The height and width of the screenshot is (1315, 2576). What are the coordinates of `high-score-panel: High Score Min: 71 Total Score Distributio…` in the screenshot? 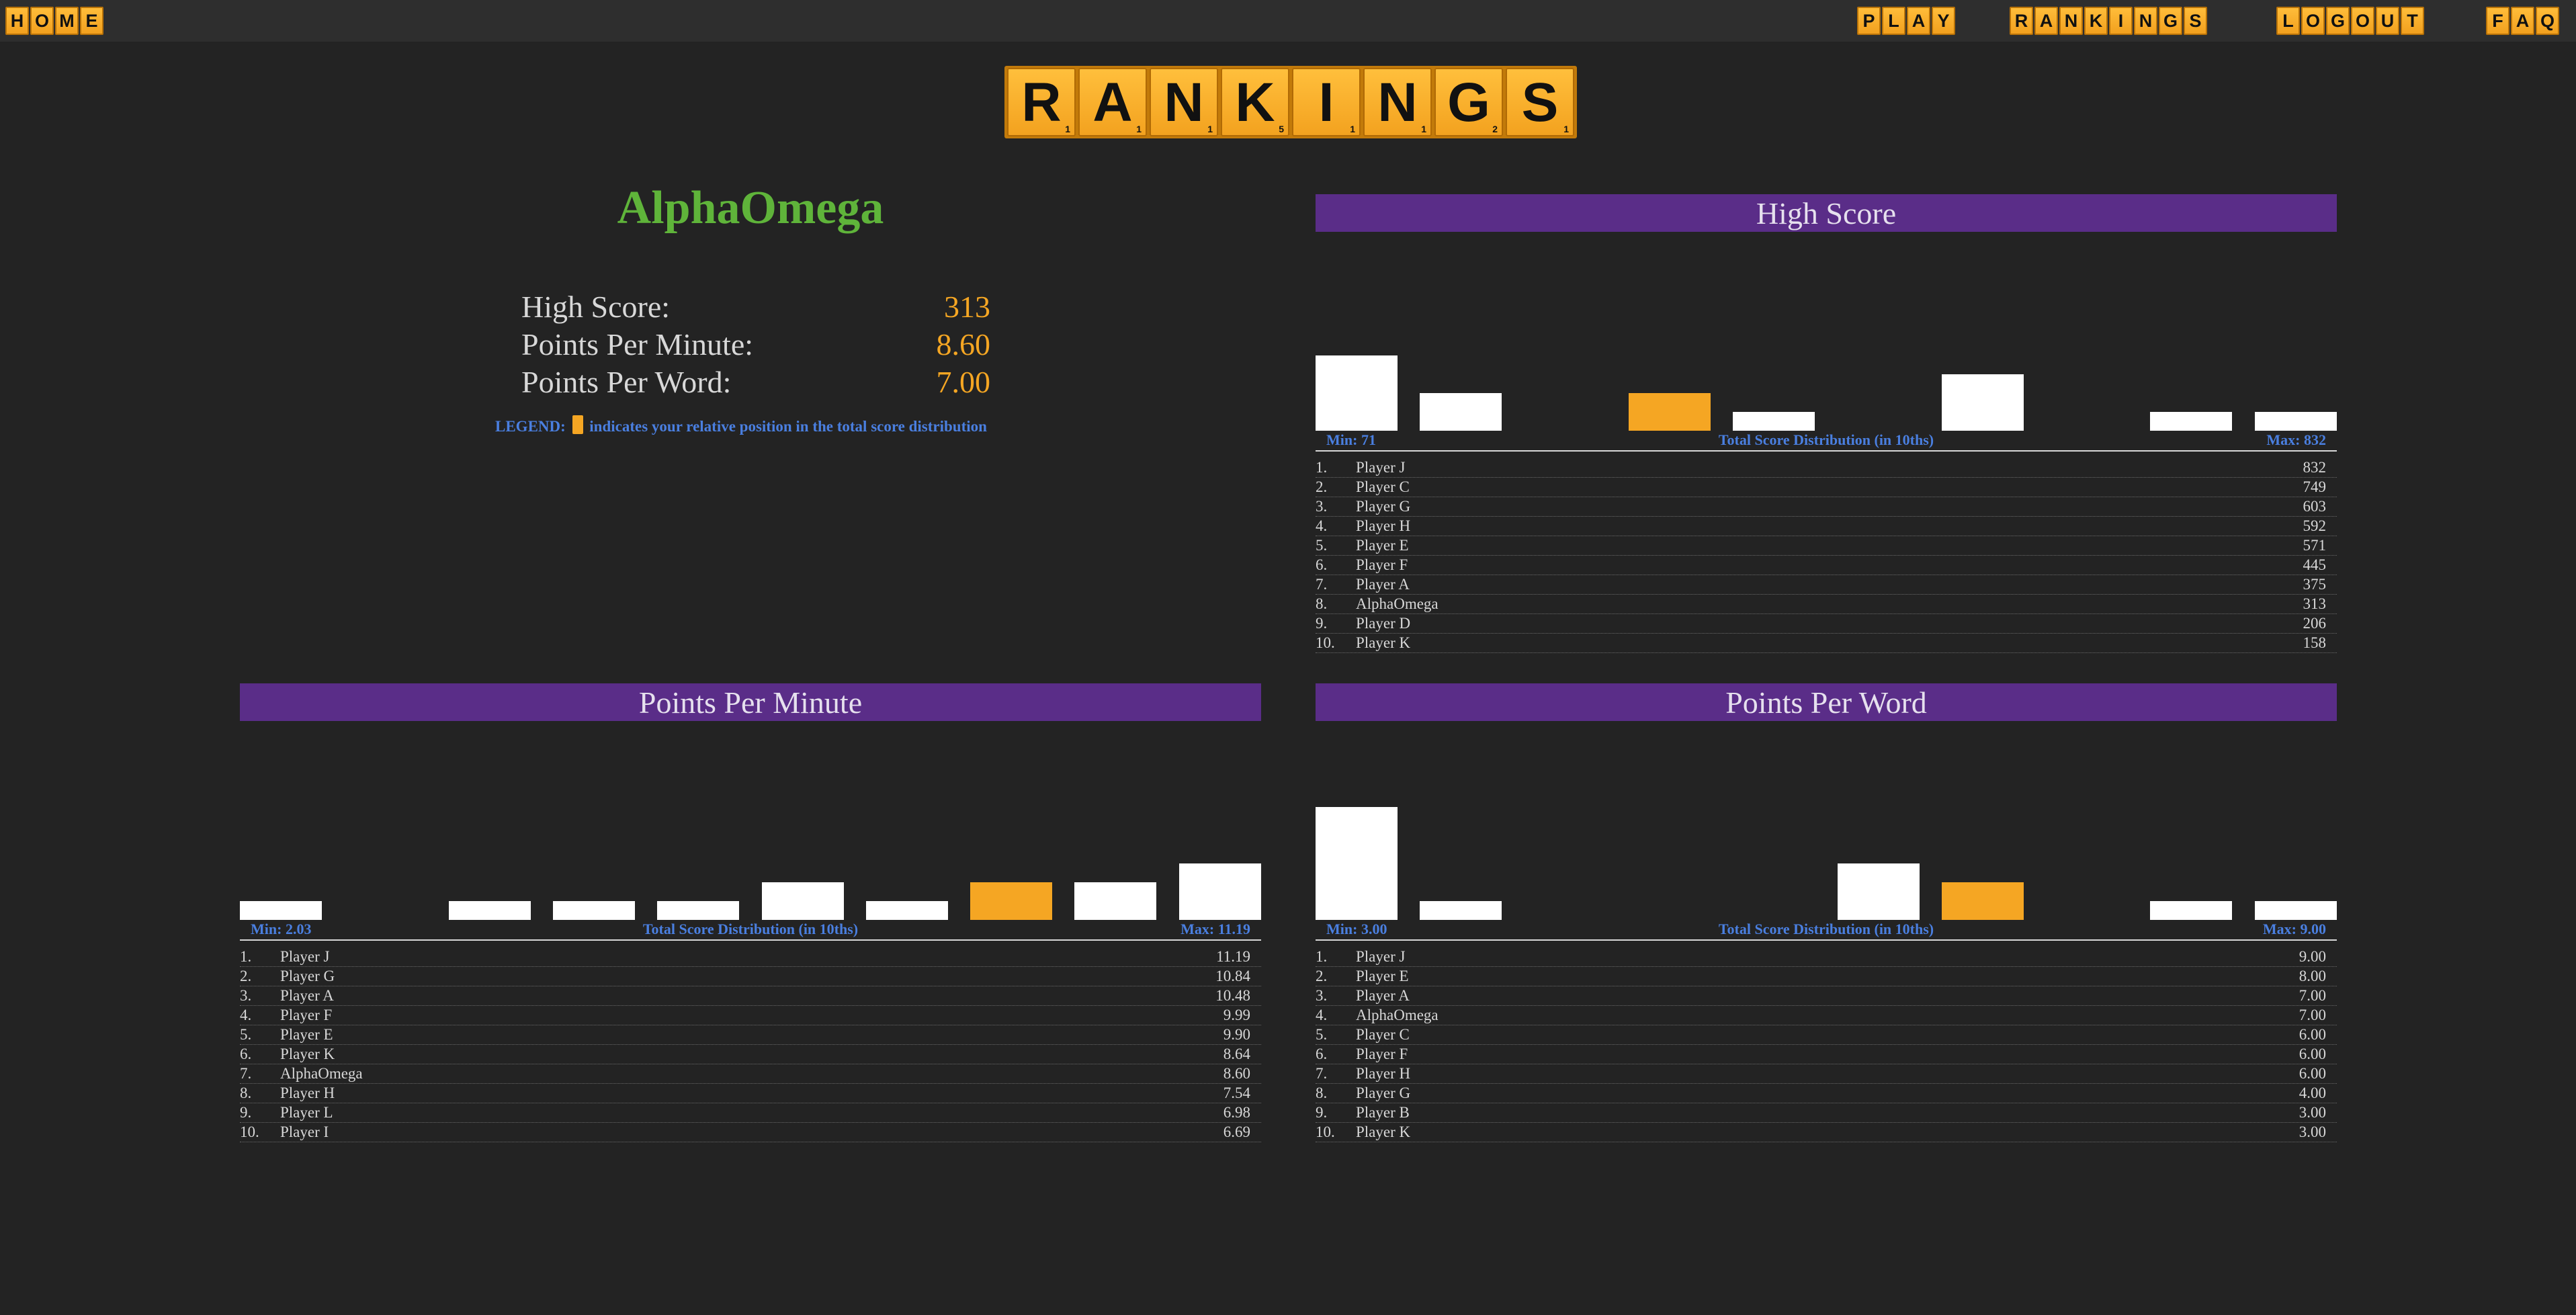 It's located at (1826, 423).